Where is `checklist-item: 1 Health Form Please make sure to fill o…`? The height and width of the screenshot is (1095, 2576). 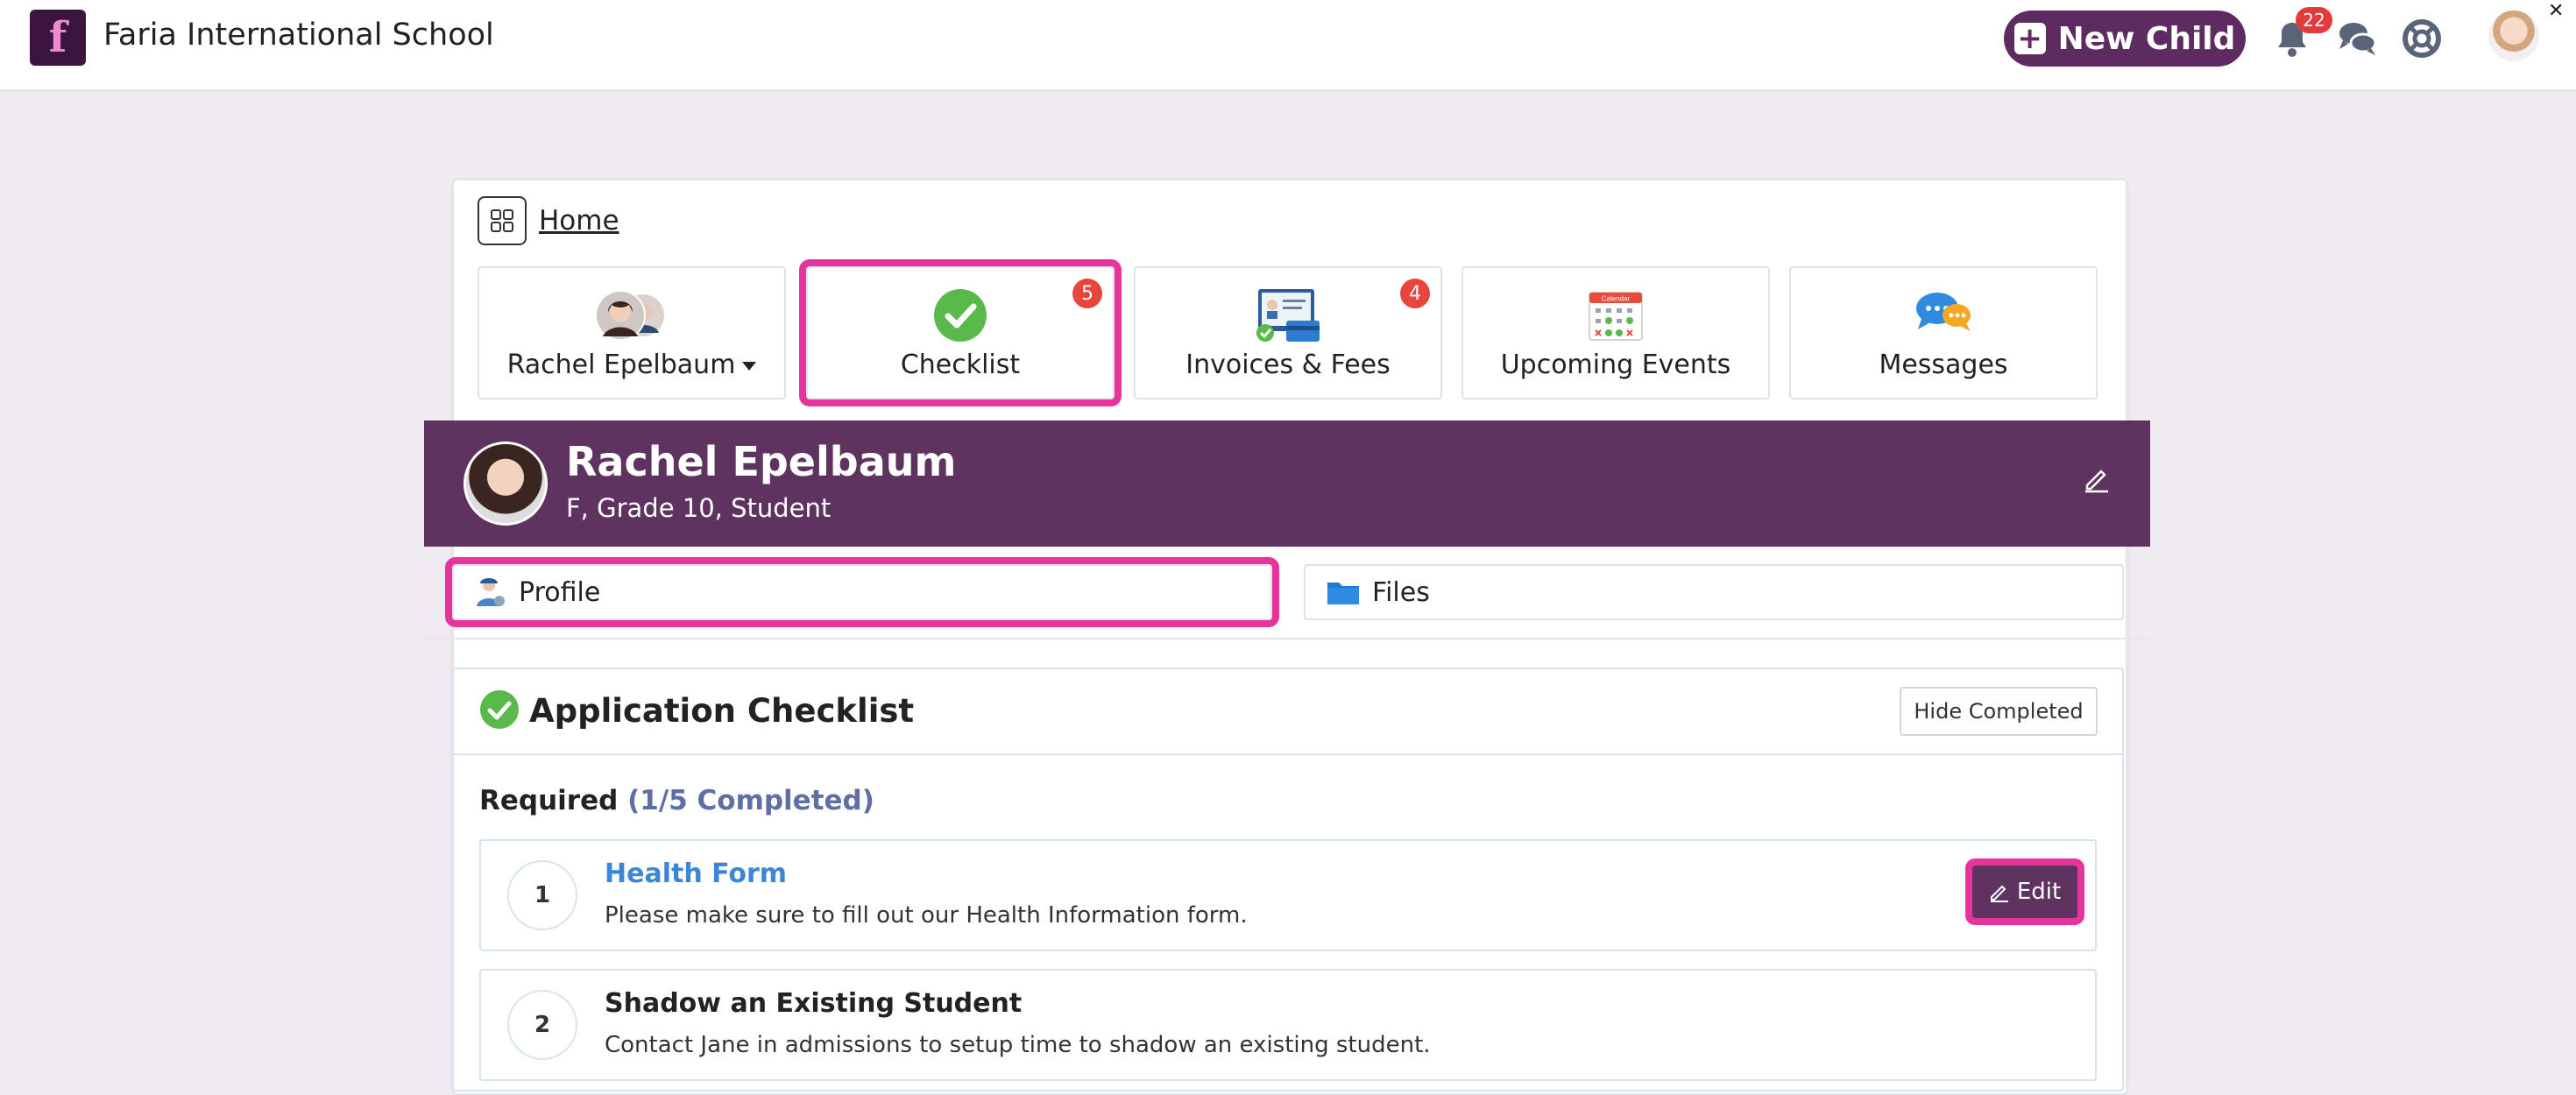 checklist-item: 1 Health Form Please make sure to fill o… is located at coordinates (1288, 895).